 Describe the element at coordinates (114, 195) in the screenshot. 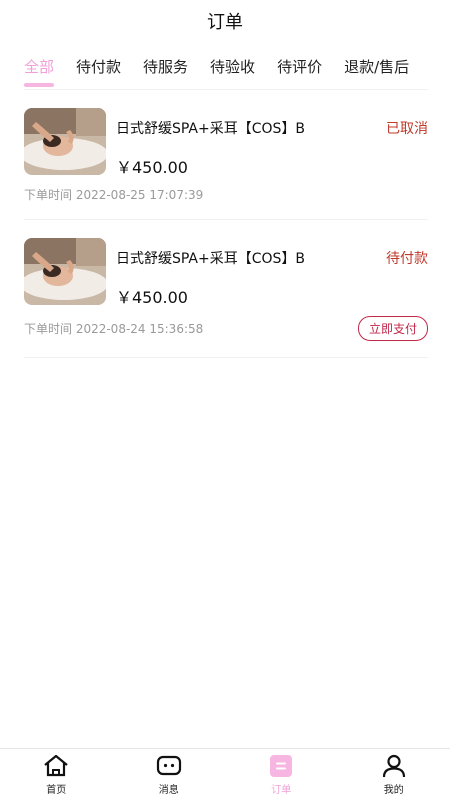

I see `order-time: 下单时间 2022-08-25 17:07:39` at that location.